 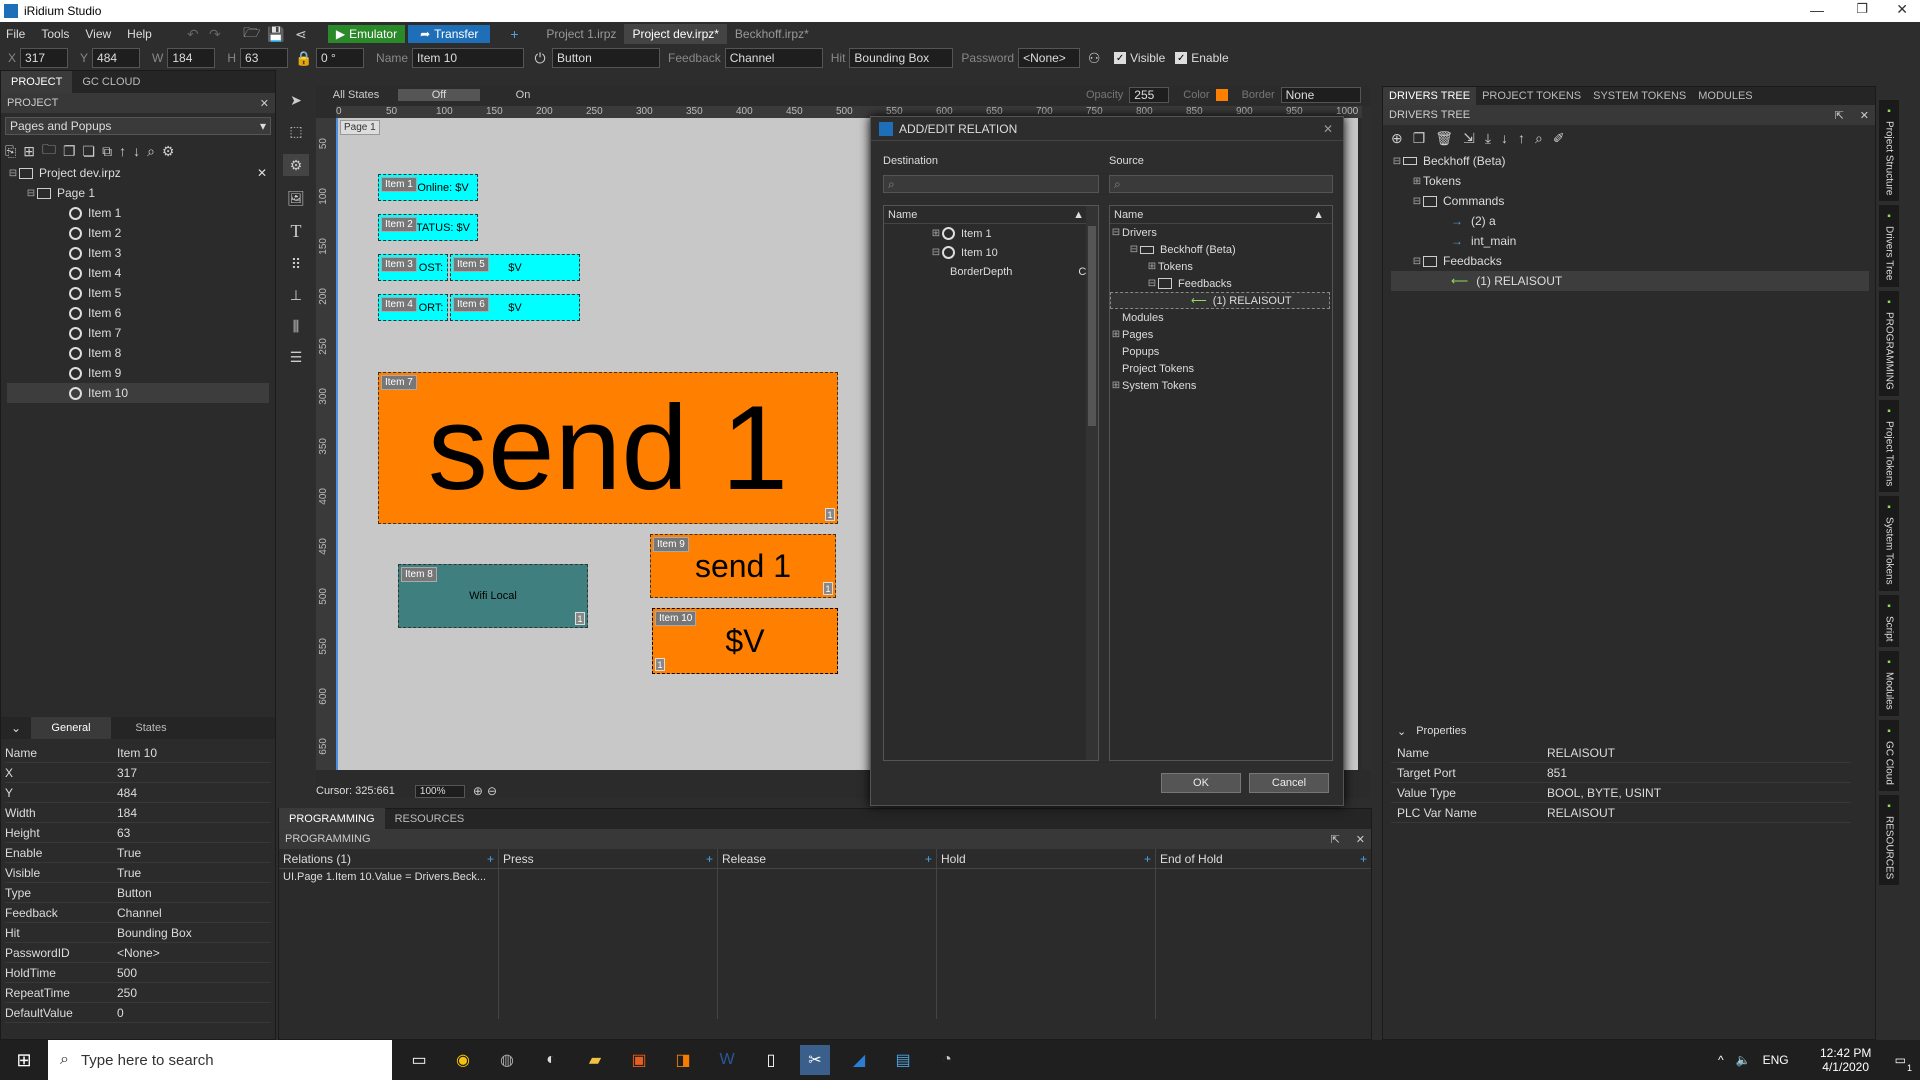 What do you see at coordinates (515, 307) in the screenshot?
I see `item-6: Item 6 $V` at bounding box center [515, 307].